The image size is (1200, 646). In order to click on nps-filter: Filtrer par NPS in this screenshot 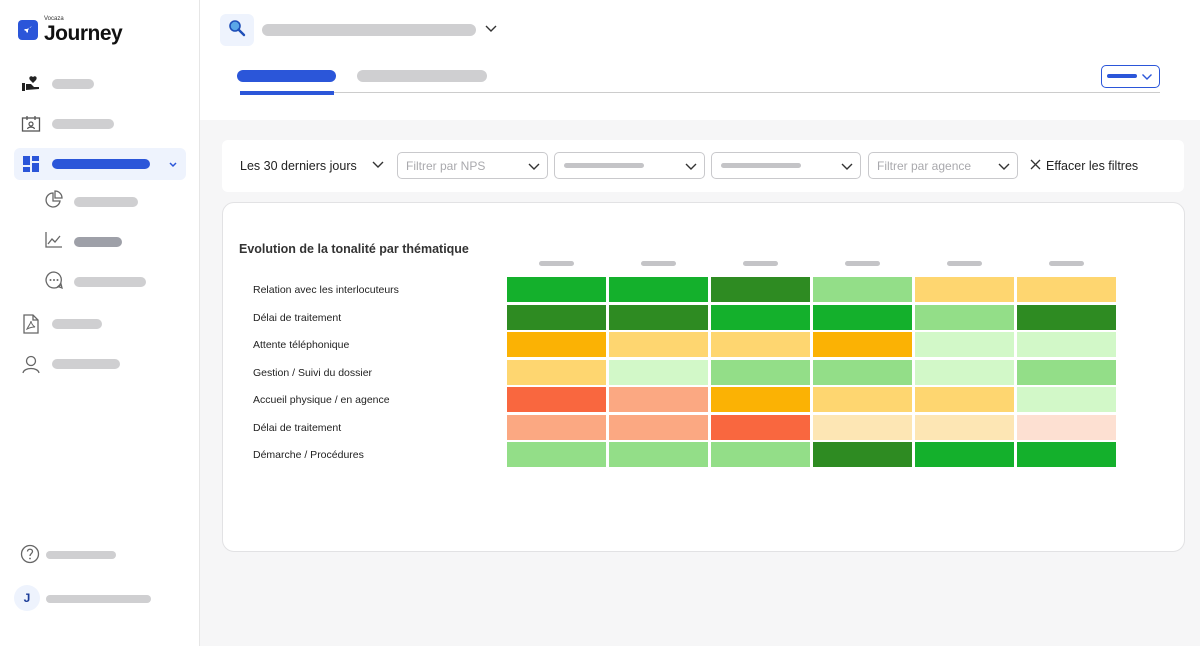, I will do `click(472, 165)`.